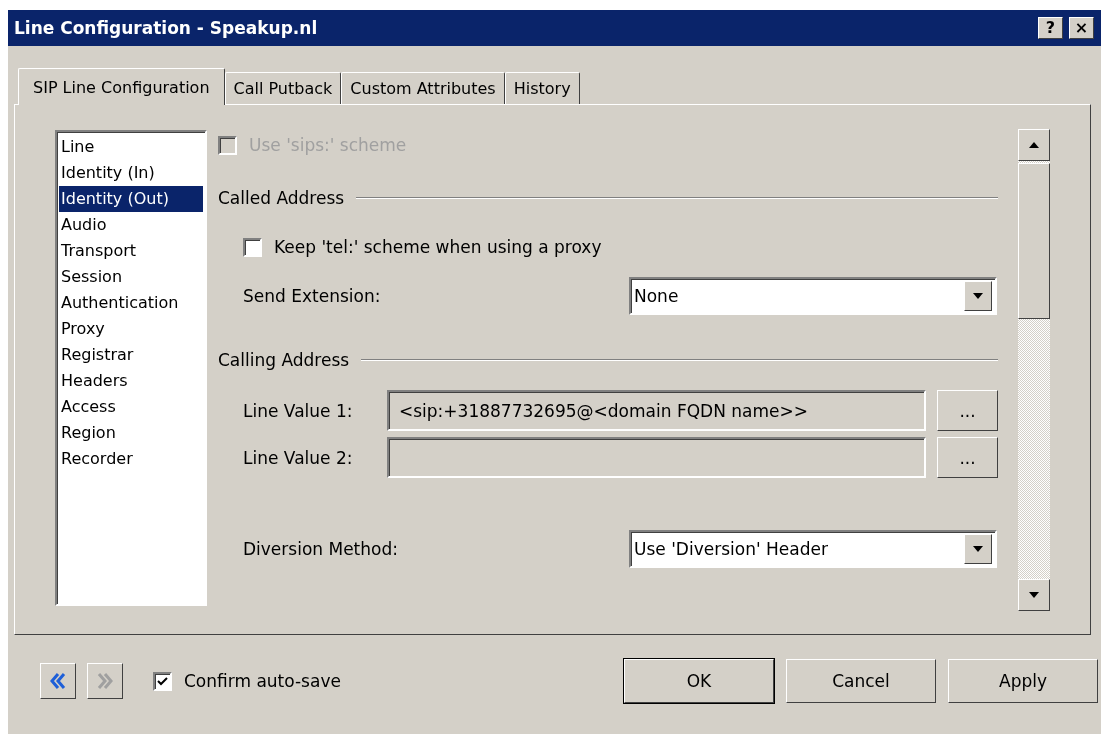 Image resolution: width=1101 pixels, height=734 pixels. I want to click on check-icon, so click(162, 681).